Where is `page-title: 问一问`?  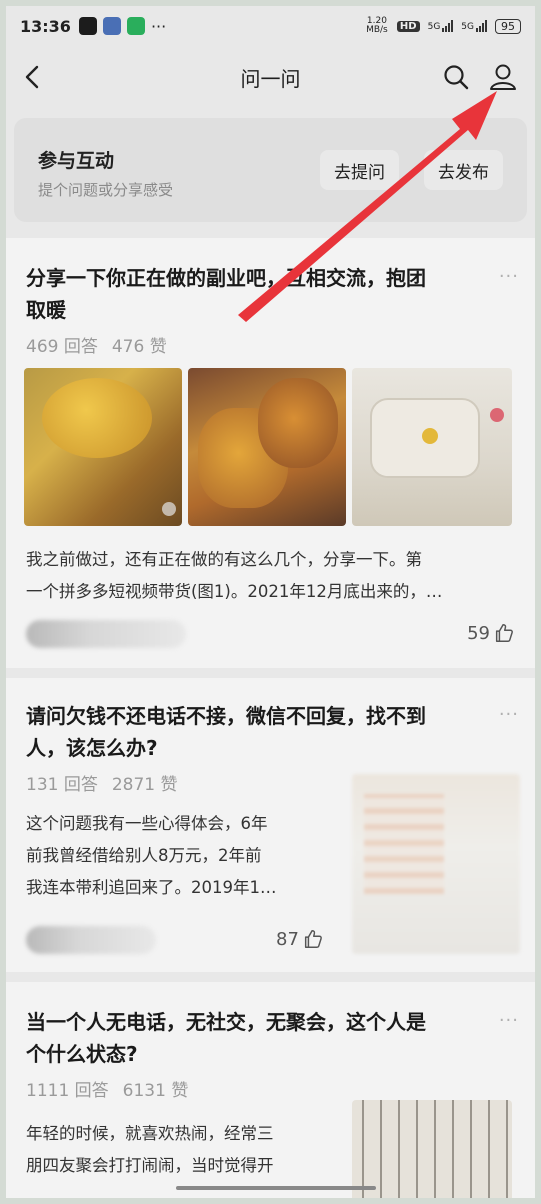 page-title: 问一问 is located at coordinates (270, 78).